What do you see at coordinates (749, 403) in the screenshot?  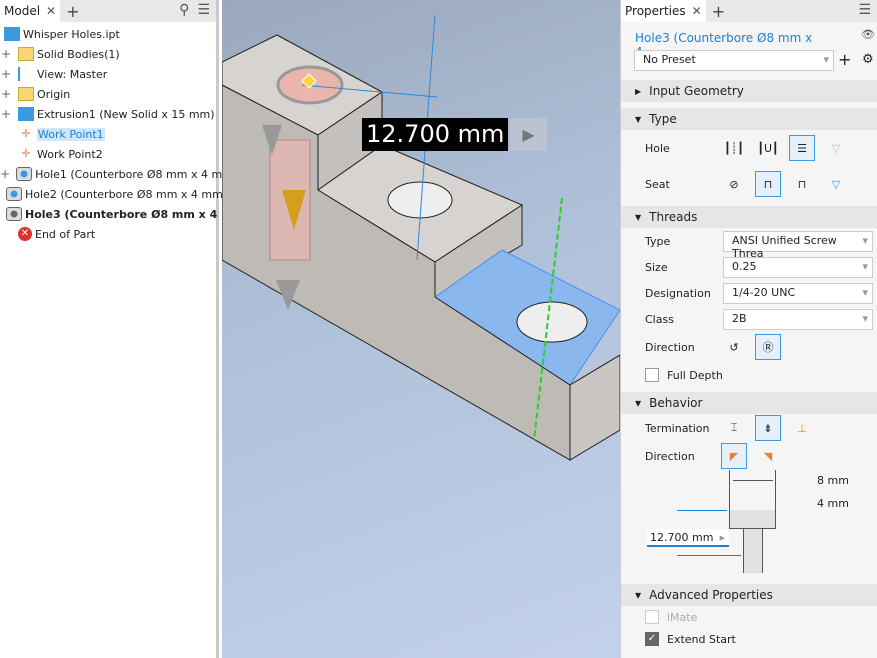 I see `section-behavior: ▼ Behavior` at bounding box center [749, 403].